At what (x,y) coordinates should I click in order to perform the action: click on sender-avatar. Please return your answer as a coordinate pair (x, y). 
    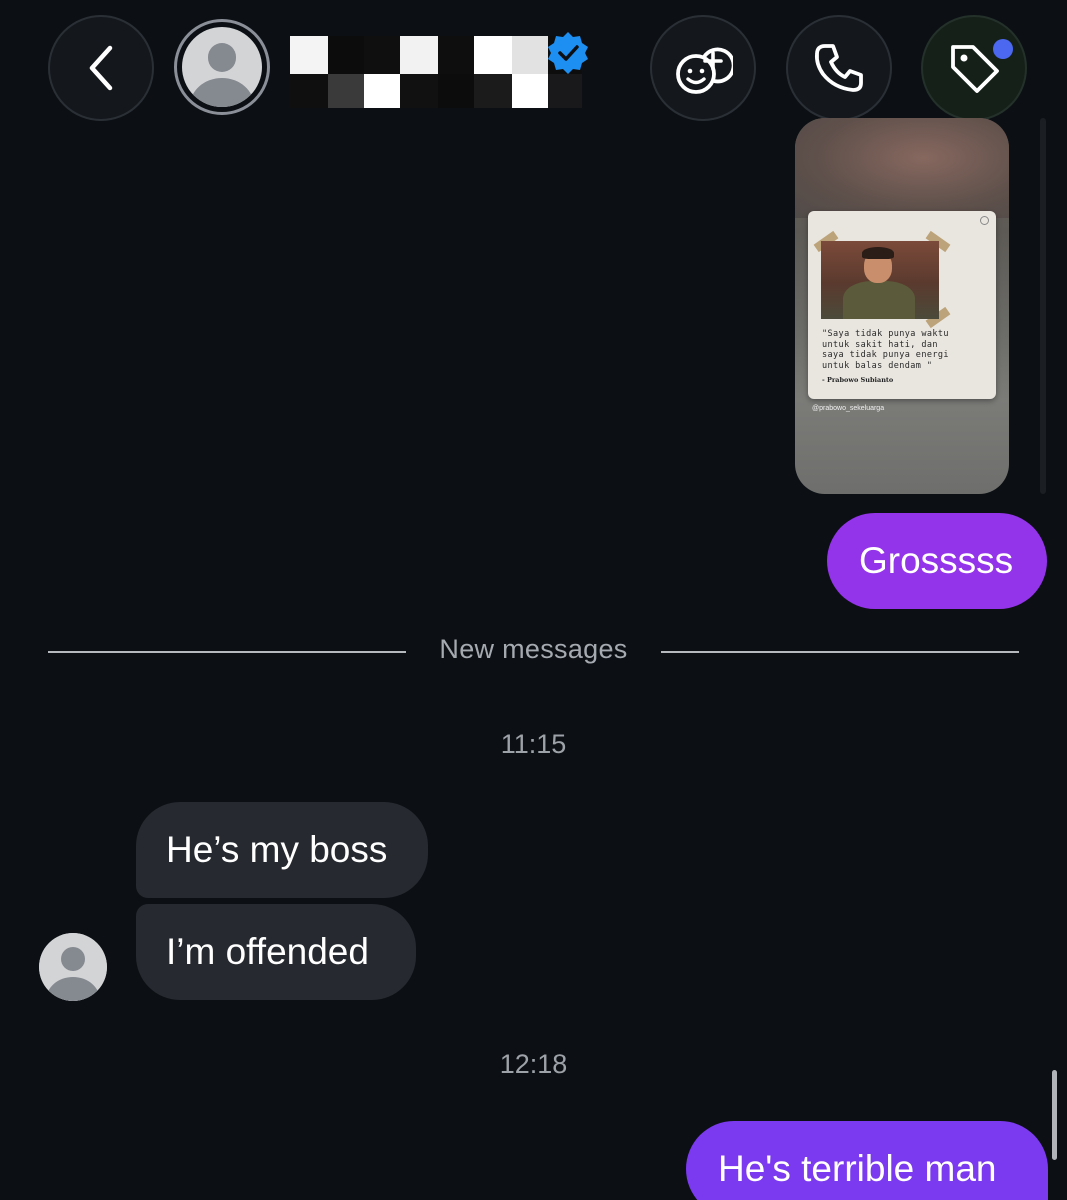
    Looking at the image, I should click on (73, 967).